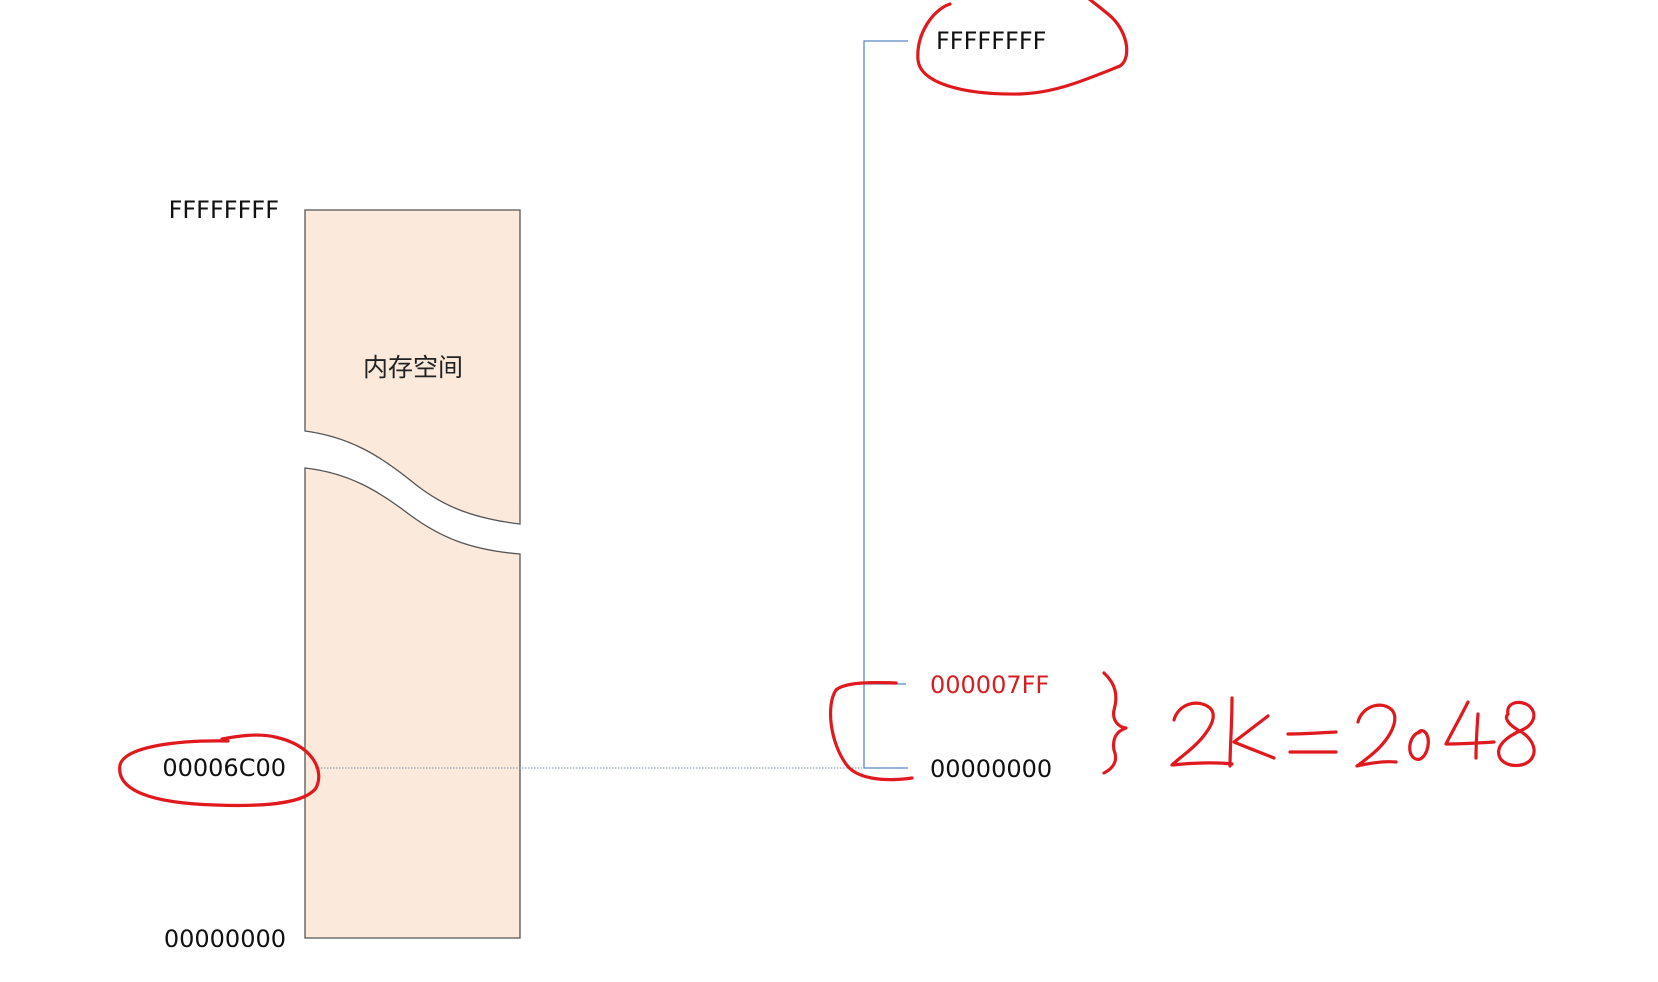  What do you see at coordinates (1353, 732) in the screenshot?
I see `ink-handwritten-2k-equals-2048` at bounding box center [1353, 732].